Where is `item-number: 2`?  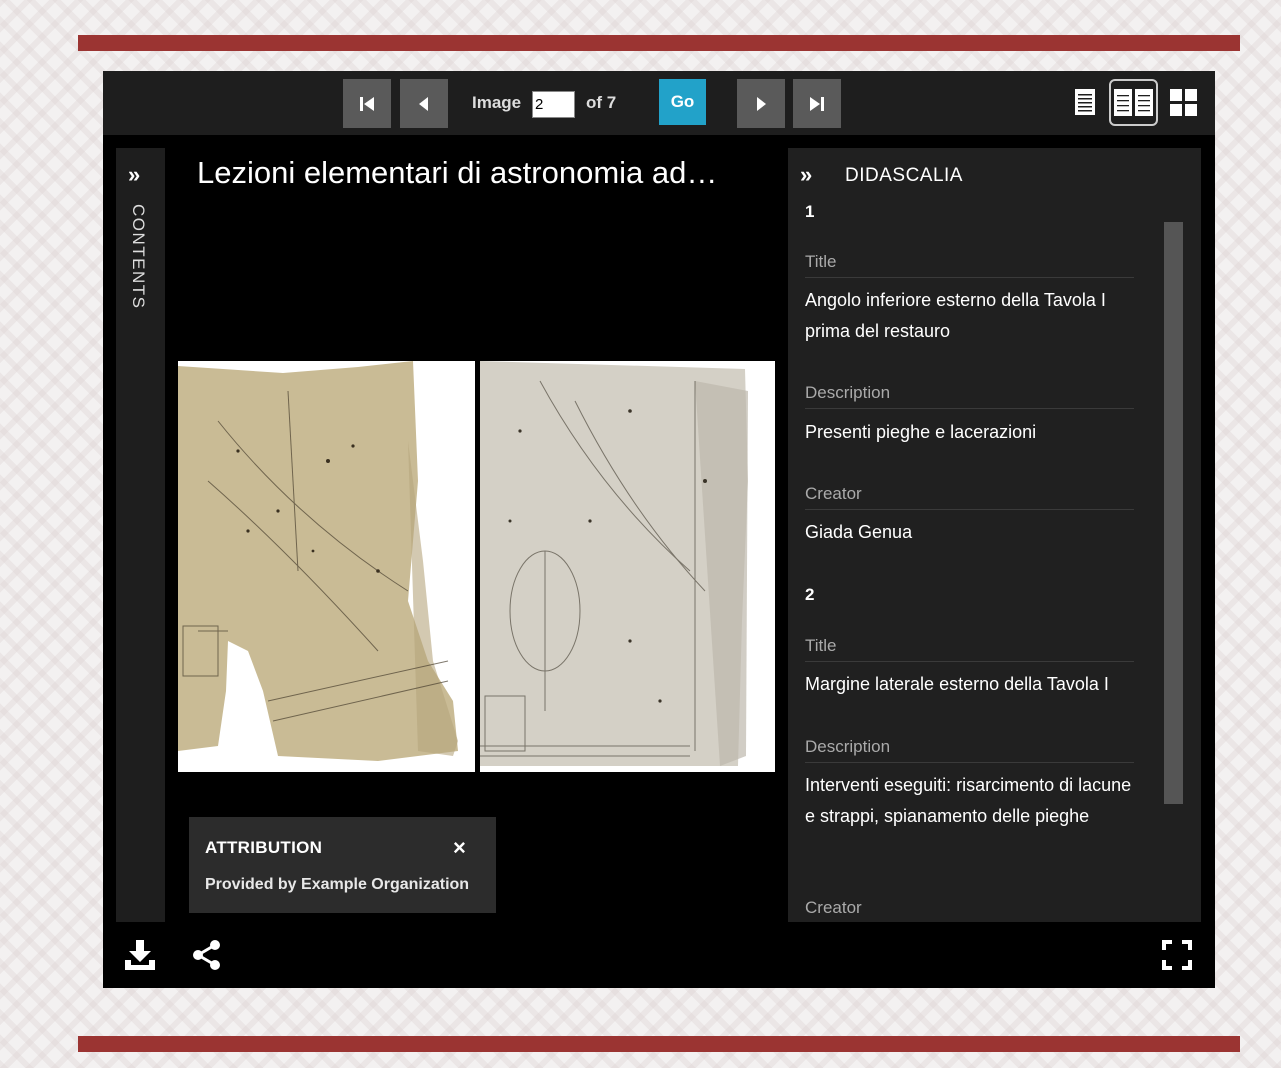
item-number: 2 is located at coordinates (810, 594).